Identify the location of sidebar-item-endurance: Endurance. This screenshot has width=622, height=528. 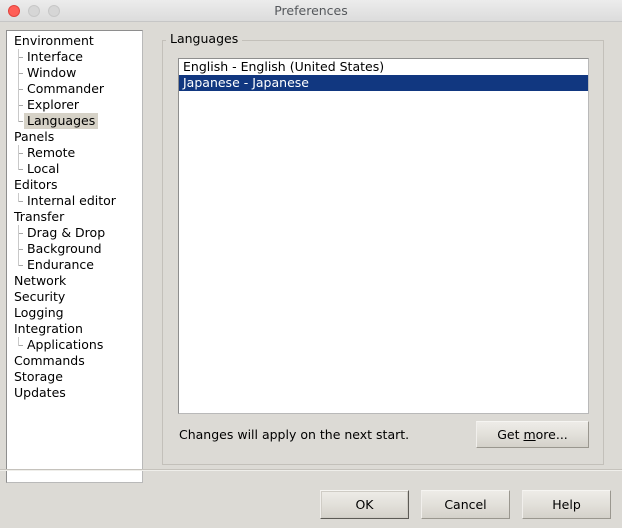
(74, 265).